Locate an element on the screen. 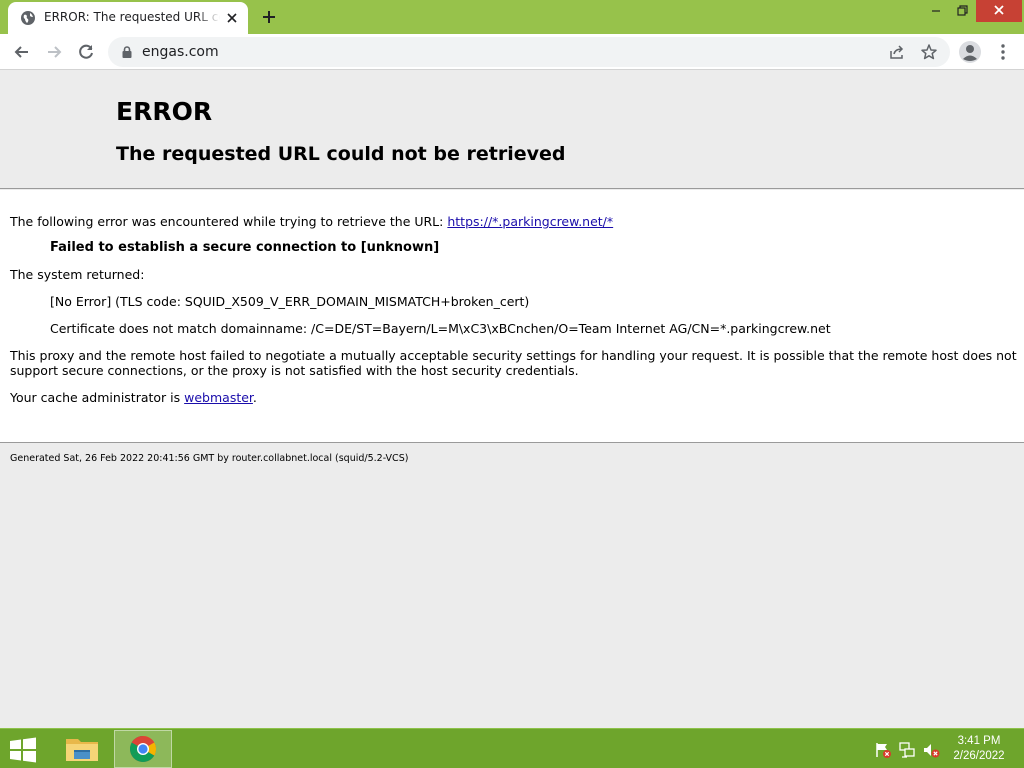  page-subtitle: The requested URL could not be retrieved is located at coordinates (341, 154).